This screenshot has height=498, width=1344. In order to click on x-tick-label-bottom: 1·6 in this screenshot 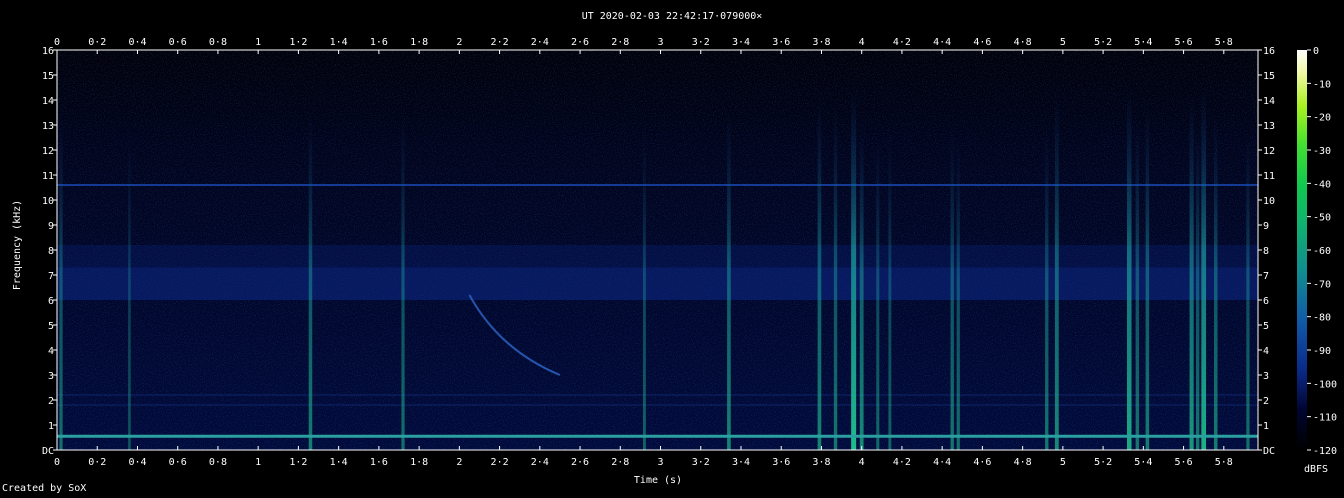, I will do `click(379, 462)`.